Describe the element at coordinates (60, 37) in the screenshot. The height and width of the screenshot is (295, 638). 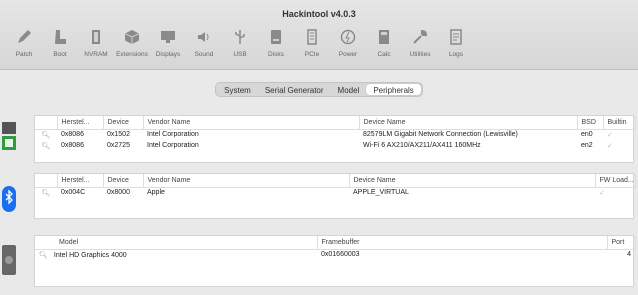
I see `boot-icon` at that location.